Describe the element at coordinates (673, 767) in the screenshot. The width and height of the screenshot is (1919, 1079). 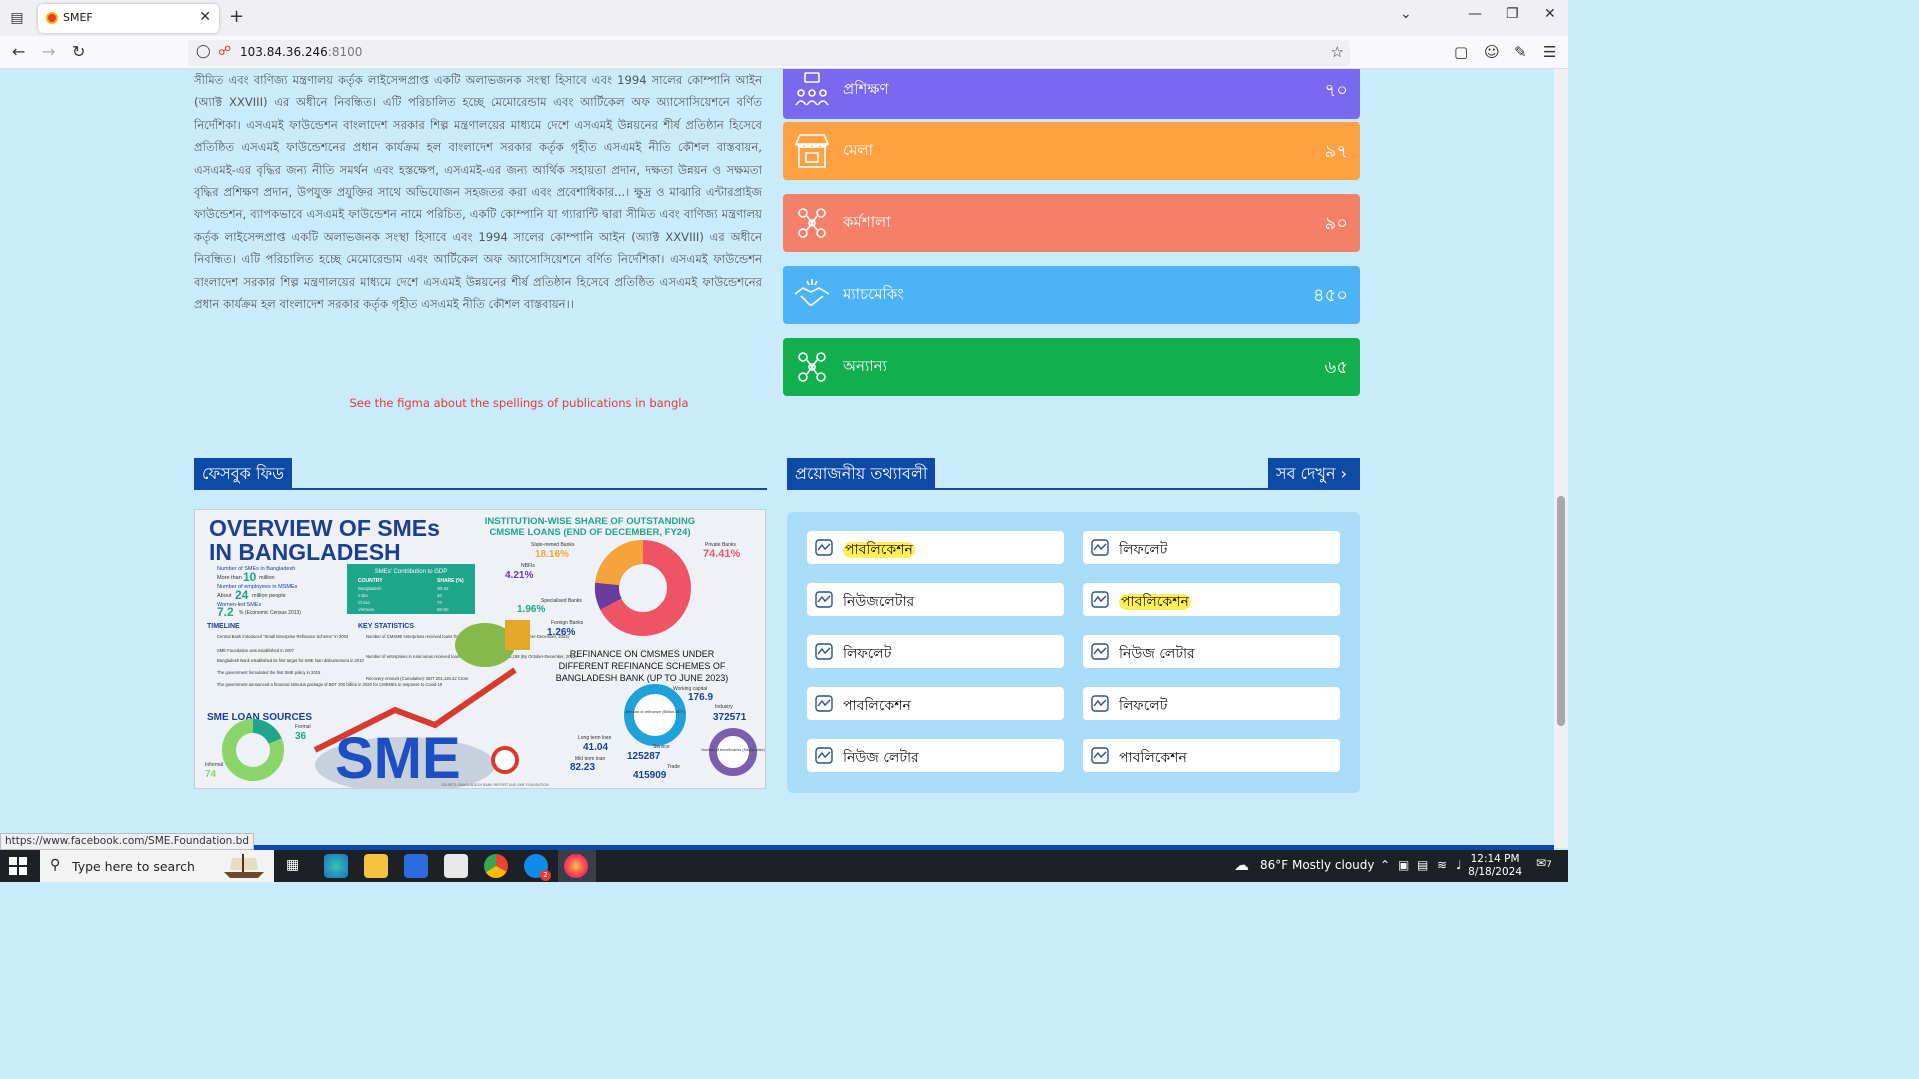
I see `trade-label: Trade` at that location.